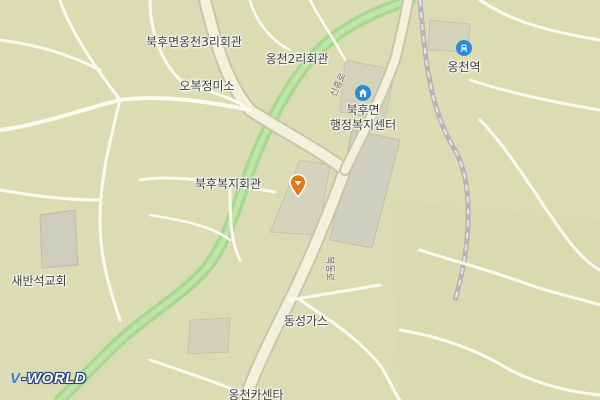  What do you see at coordinates (228, 184) in the screenshot?
I see `label-bukhu-welfare-hall: 북후복지회관` at bounding box center [228, 184].